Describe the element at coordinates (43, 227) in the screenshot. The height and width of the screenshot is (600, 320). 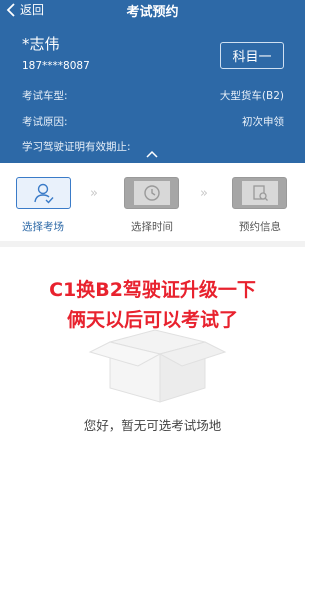
I see `step-label-select-venue: 选择考场` at that location.